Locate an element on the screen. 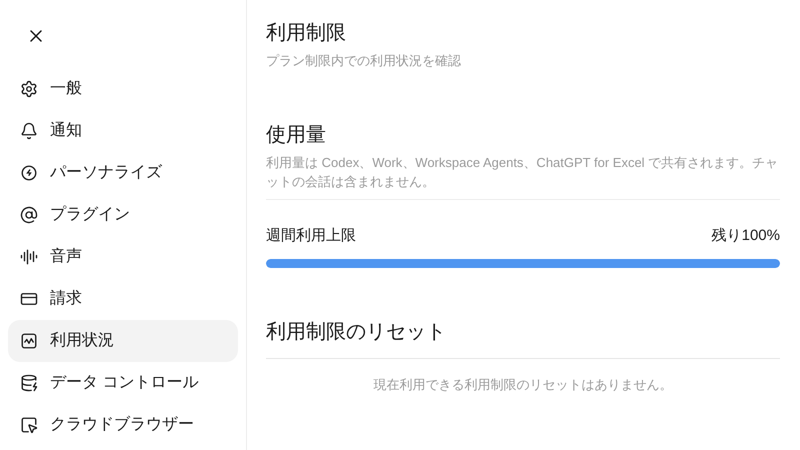 Image resolution: width=800 pixels, height=450 pixels. sidebar-item: 請求 is located at coordinates (123, 299).